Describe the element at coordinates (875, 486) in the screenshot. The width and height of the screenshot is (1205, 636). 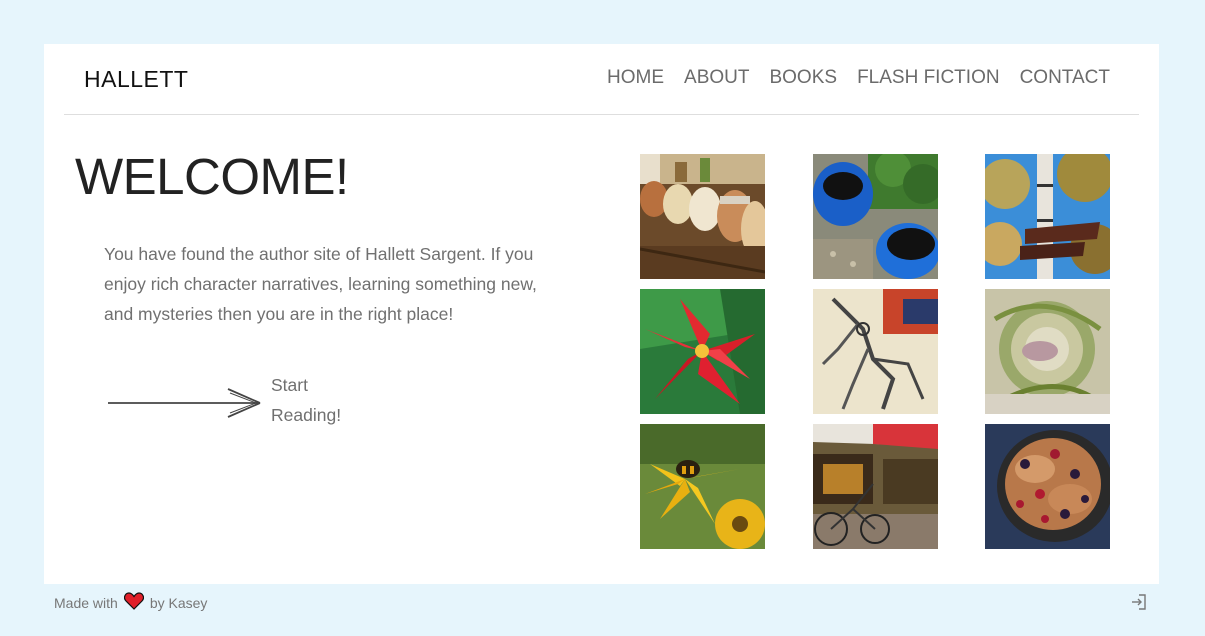
I see `gallery-image-bicycles` at that location.